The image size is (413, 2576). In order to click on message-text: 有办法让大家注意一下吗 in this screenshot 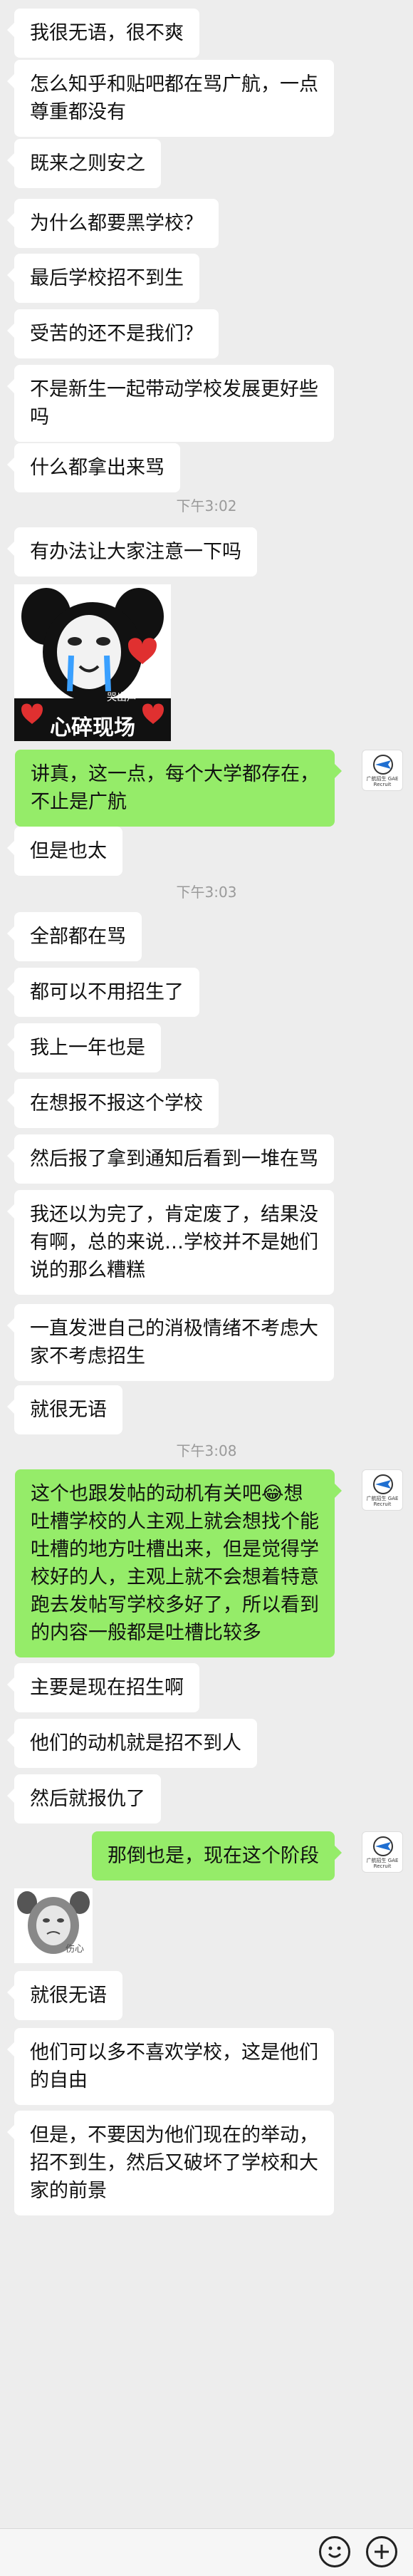, I will do `click(132, 551)`.